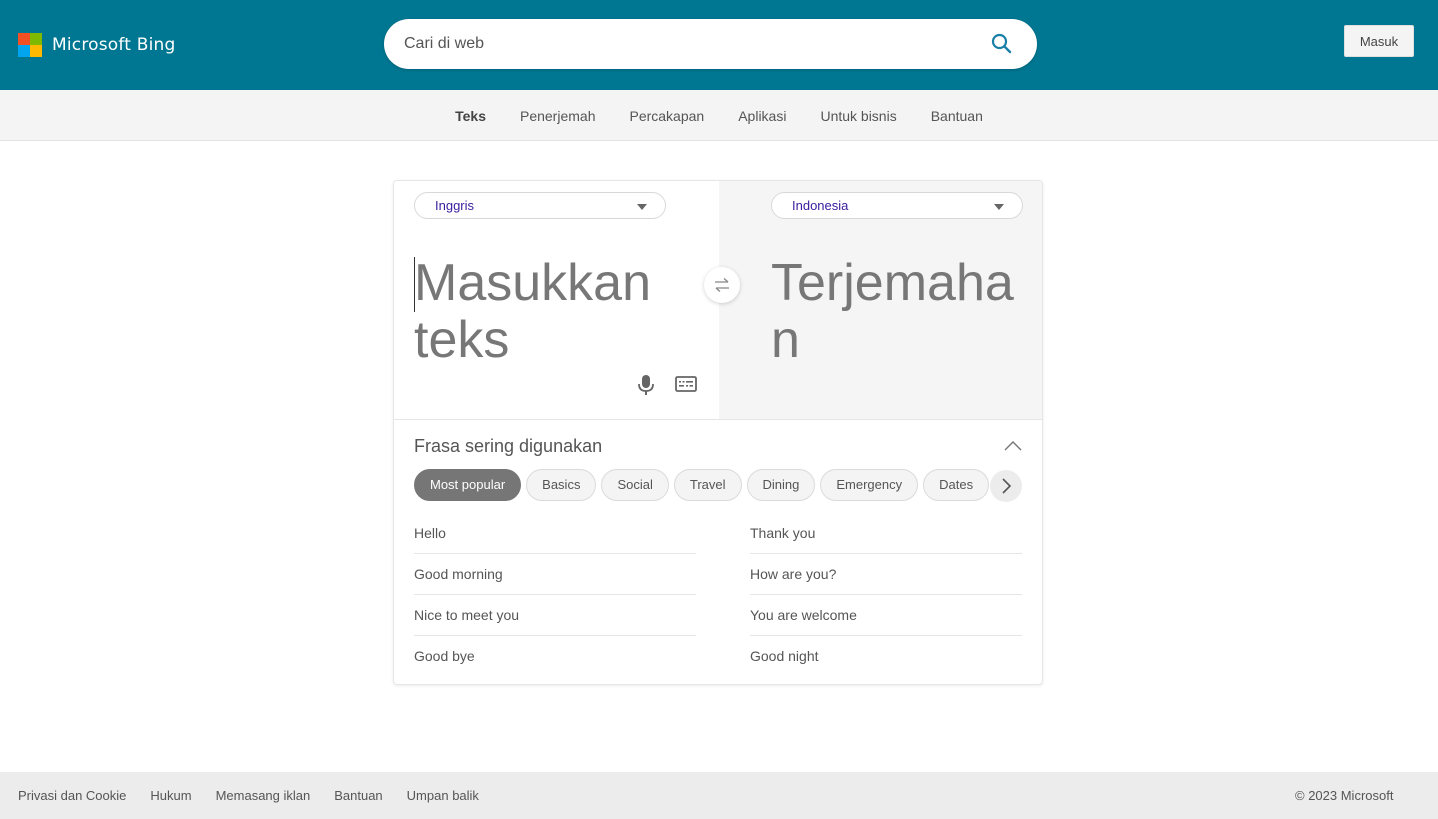  I want to click on search-icon, so click(1001, 43).